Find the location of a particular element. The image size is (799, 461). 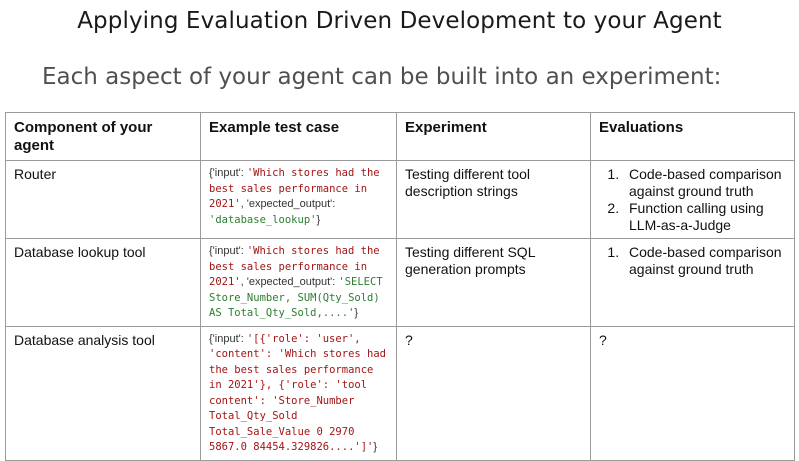

header-evaluations: Evaluations is located at coordinates (692, 136).